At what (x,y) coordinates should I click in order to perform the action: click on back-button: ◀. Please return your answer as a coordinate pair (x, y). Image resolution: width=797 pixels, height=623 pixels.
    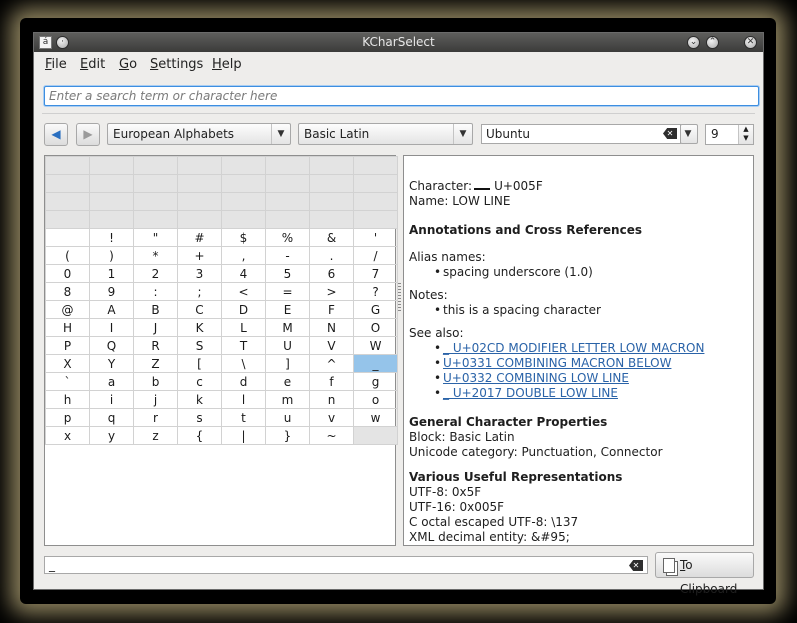
    Looking at the image, I should click on (56, 134).